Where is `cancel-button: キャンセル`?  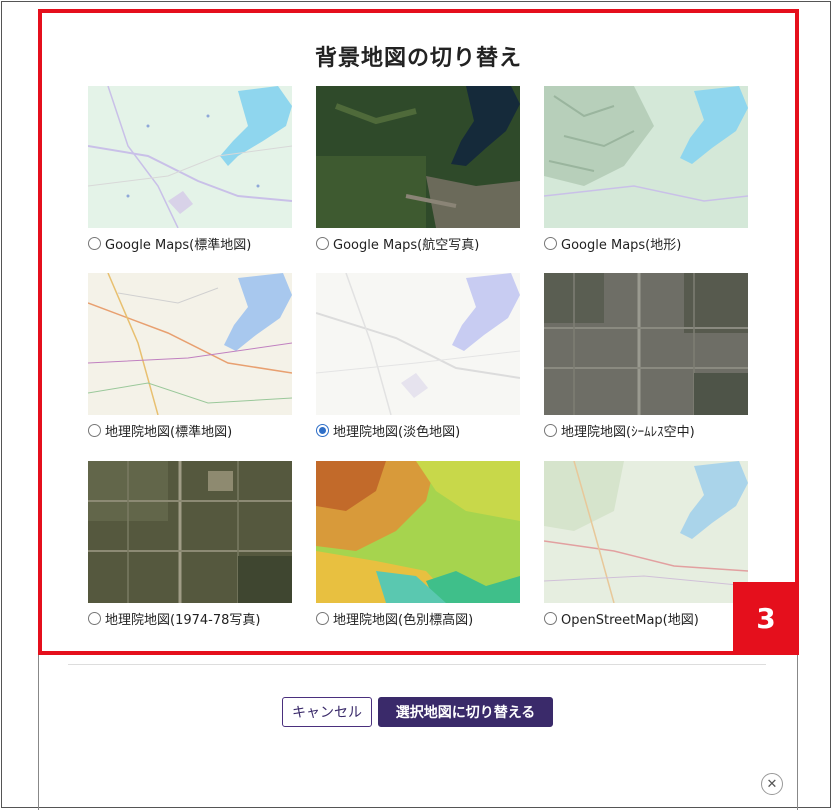
cancel-button: キャンセル is located at coordinates (327, 712).